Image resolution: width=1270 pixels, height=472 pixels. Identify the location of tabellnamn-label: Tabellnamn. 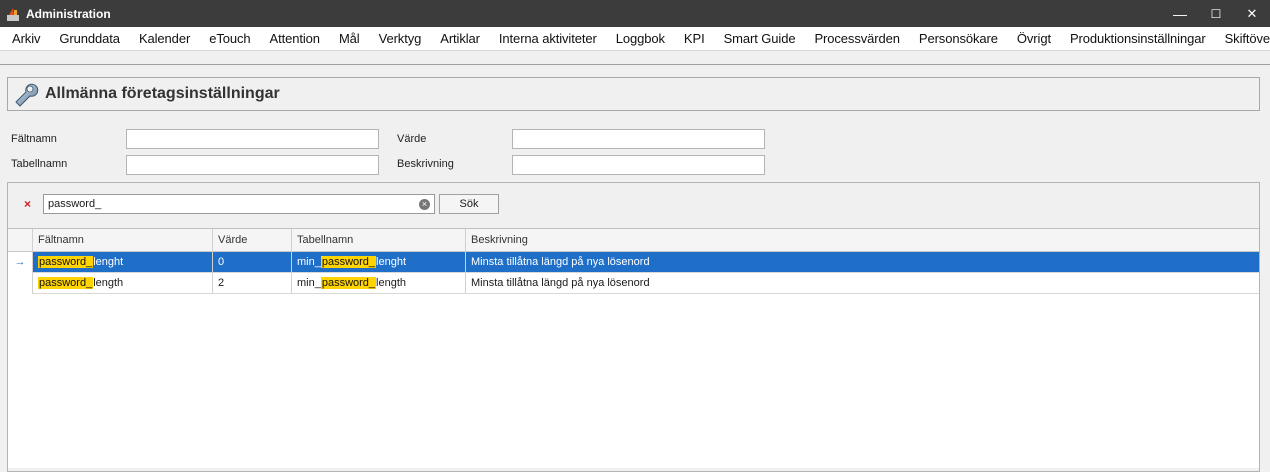
(39, 164).